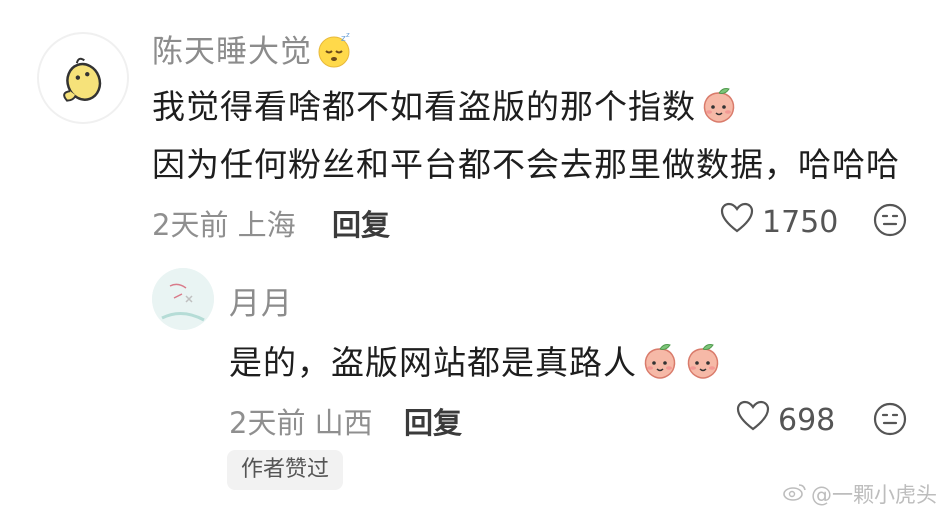 The width and height of the screenshot is (951, 515). Describe the element at coordinates (183, 299) in the screenshot. I see `reply-user-avatar` at that location.